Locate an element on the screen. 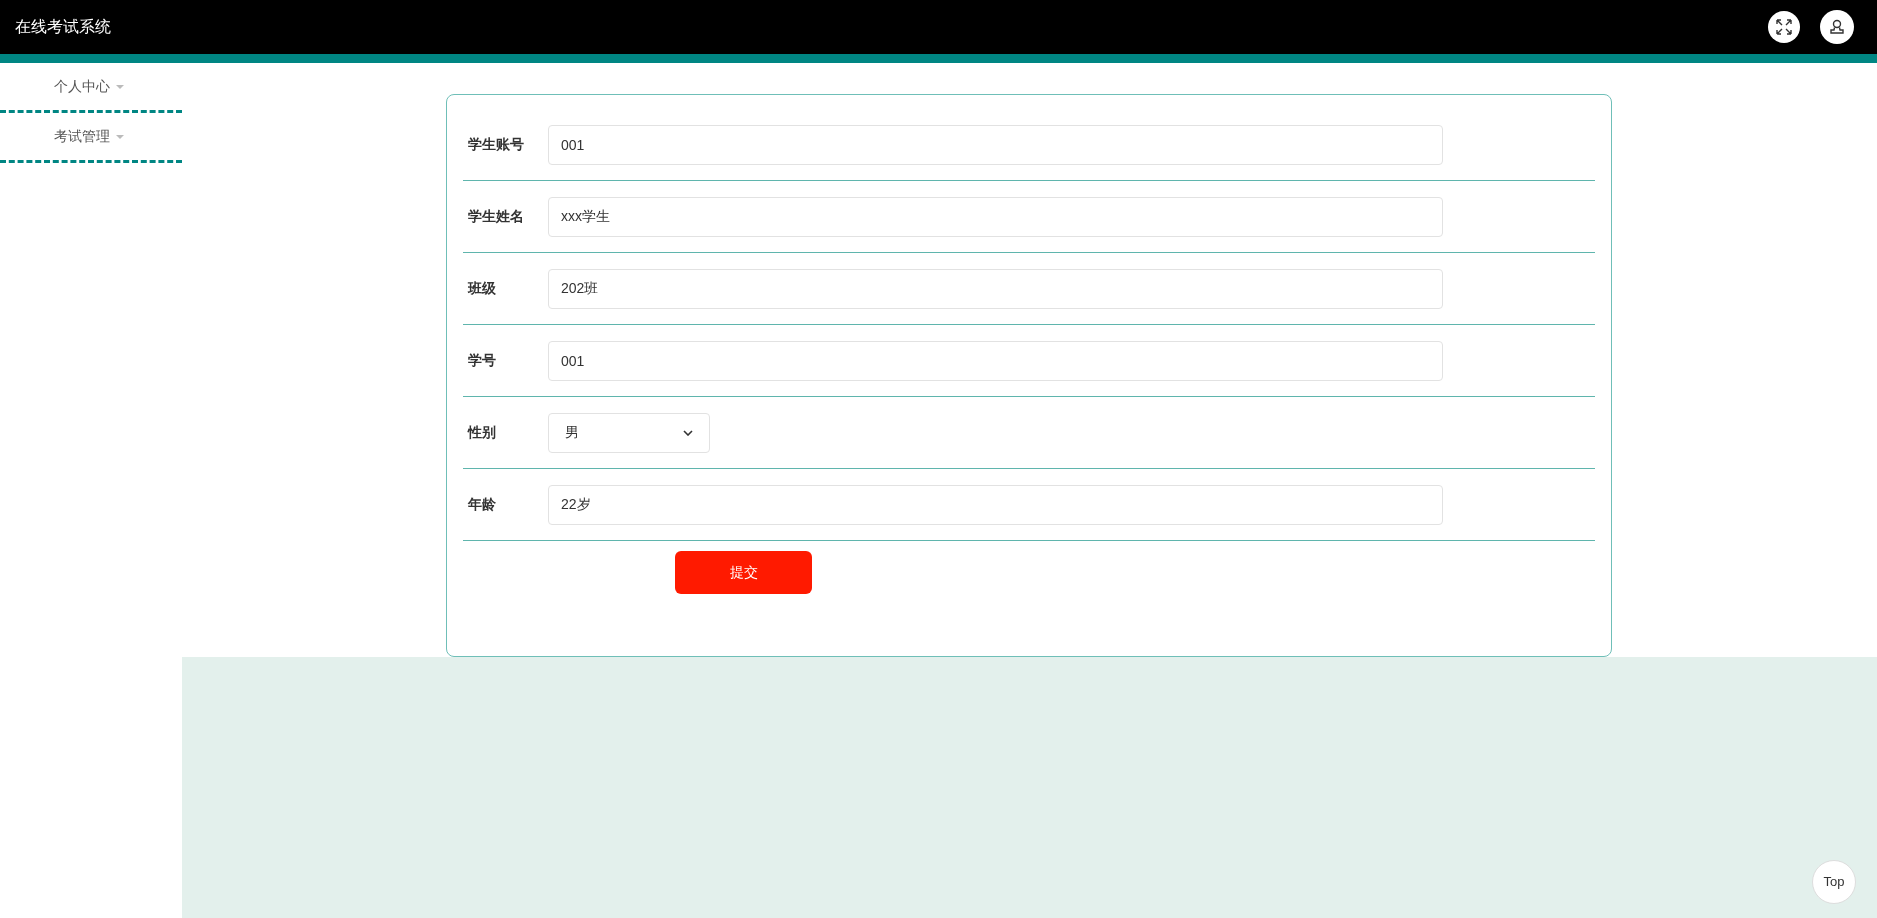  select-field: 男 is located at coordinates (629, 432).